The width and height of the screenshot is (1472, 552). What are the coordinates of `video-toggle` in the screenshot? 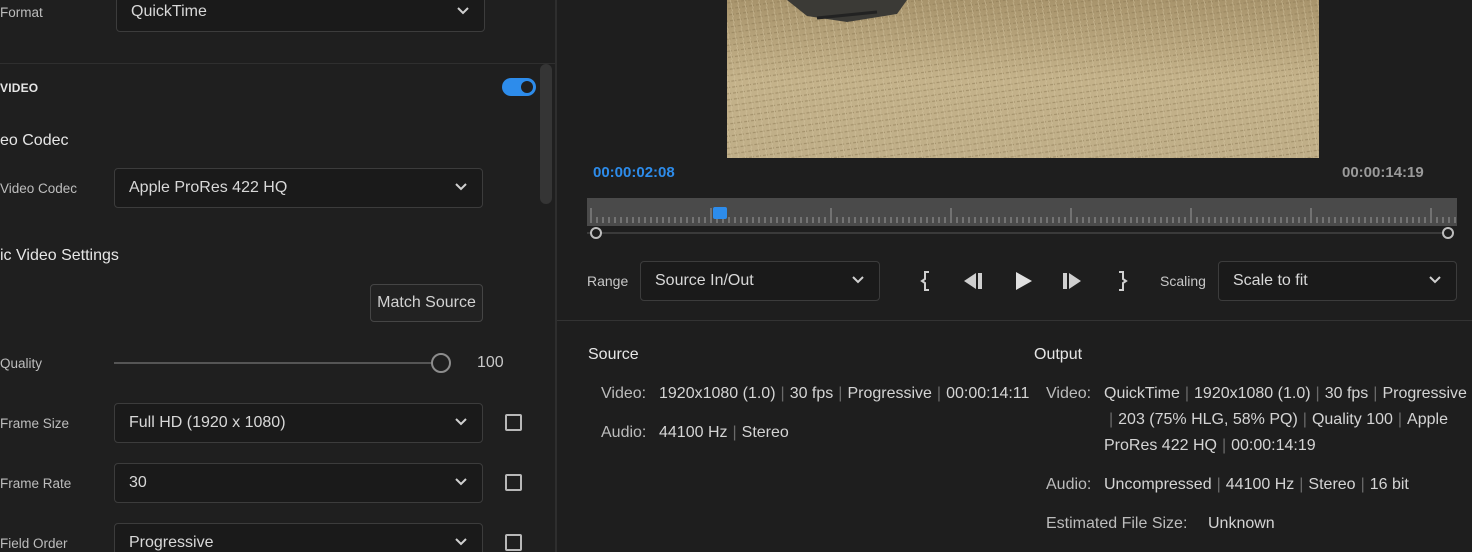 It's located at (519, 87).